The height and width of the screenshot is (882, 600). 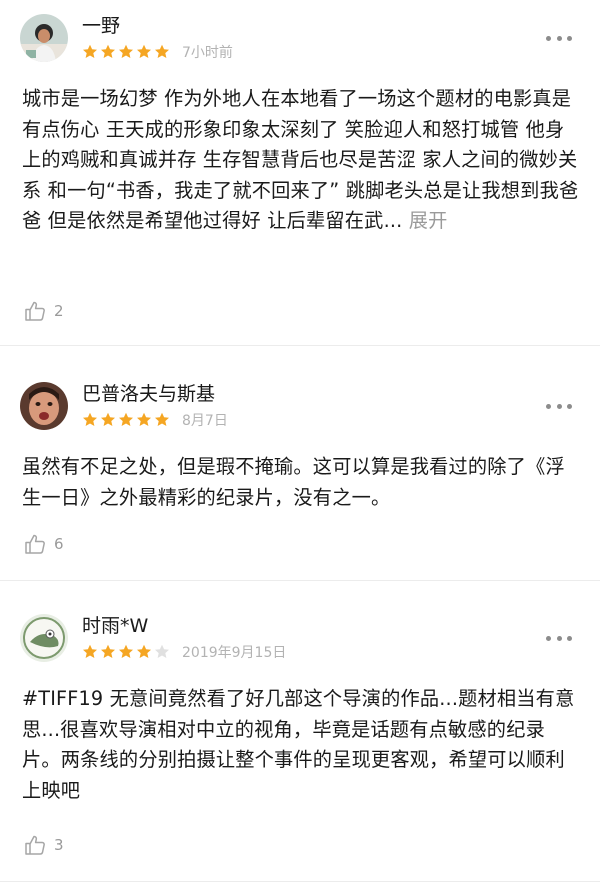 What do you see at coordinates (300, 407) in the screenshot?
I see `review-header: 巴普洛夫与斯基 8月7日` at bounding box center [300, 407].